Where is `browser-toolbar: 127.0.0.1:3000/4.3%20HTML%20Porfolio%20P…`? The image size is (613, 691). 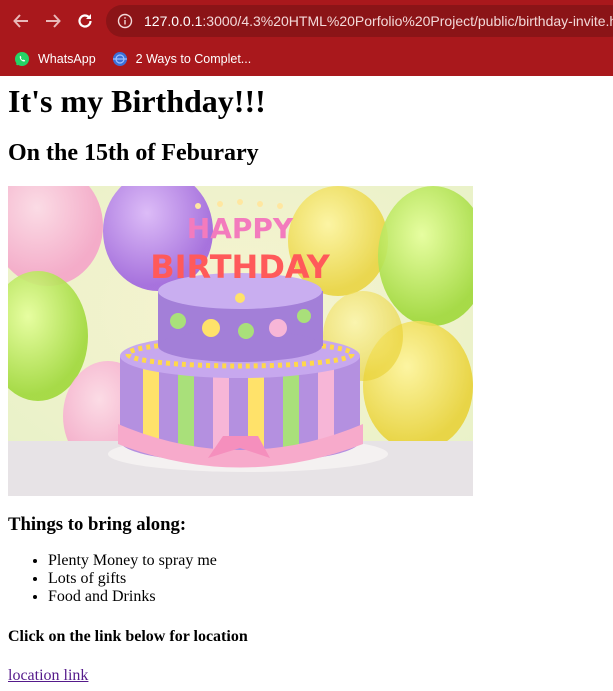 browser-toolbar: 127.0.0.1:3000/4.3%20HTML%20Porfolio%20P… is located at coordinates (306, 21).